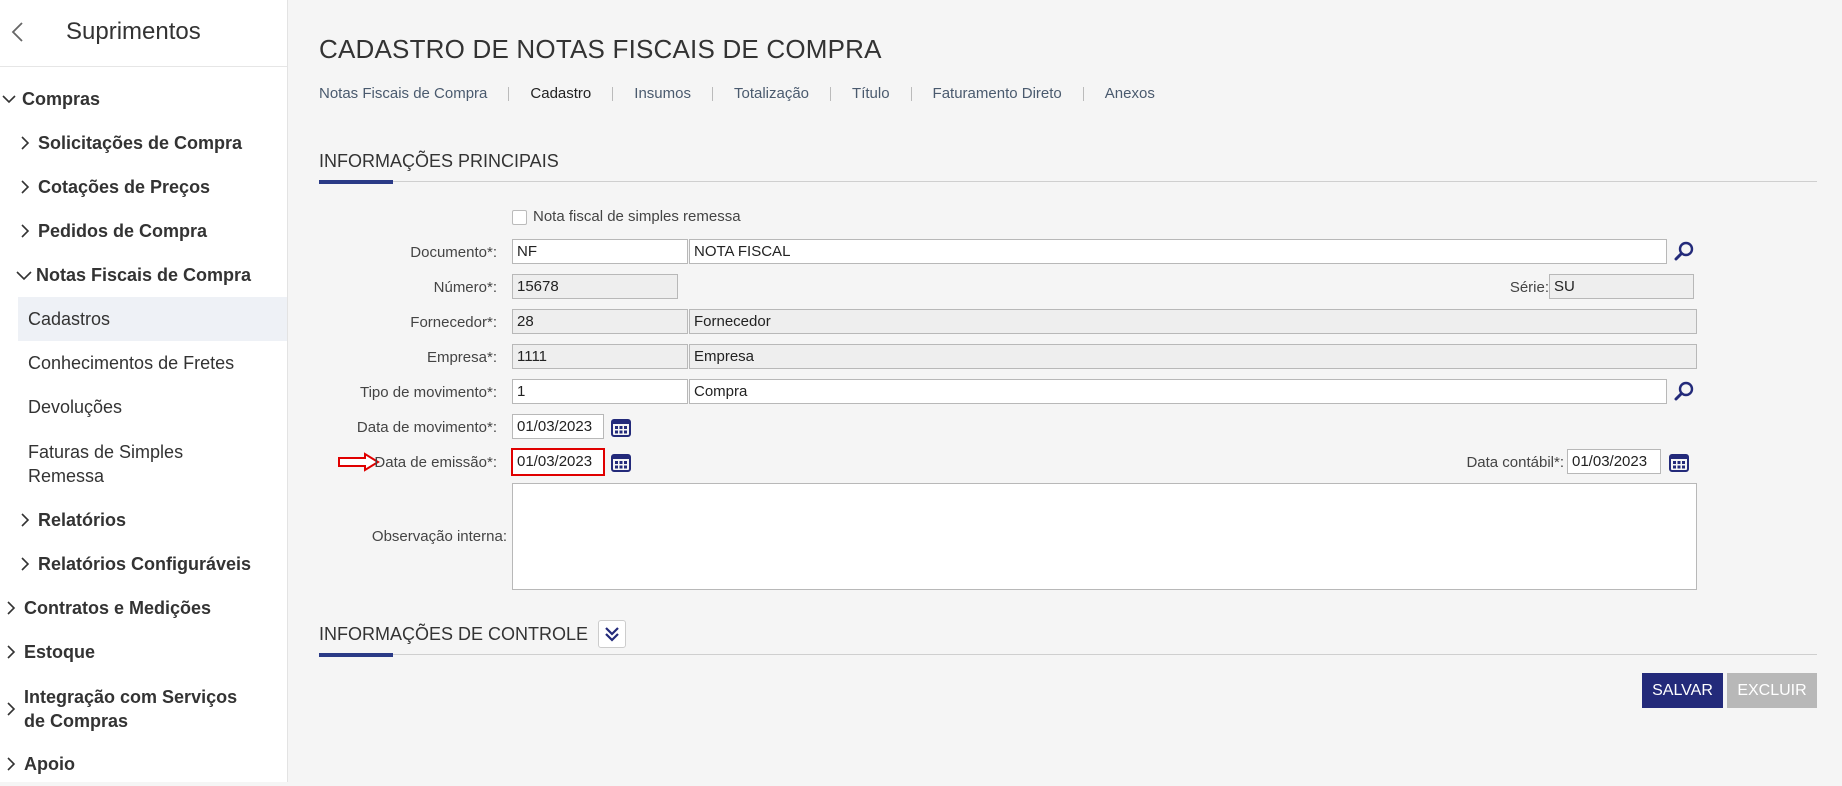 This screenshot has width=1842, height=786. I want to click on documento-code-input: NF, so click(600, 251).